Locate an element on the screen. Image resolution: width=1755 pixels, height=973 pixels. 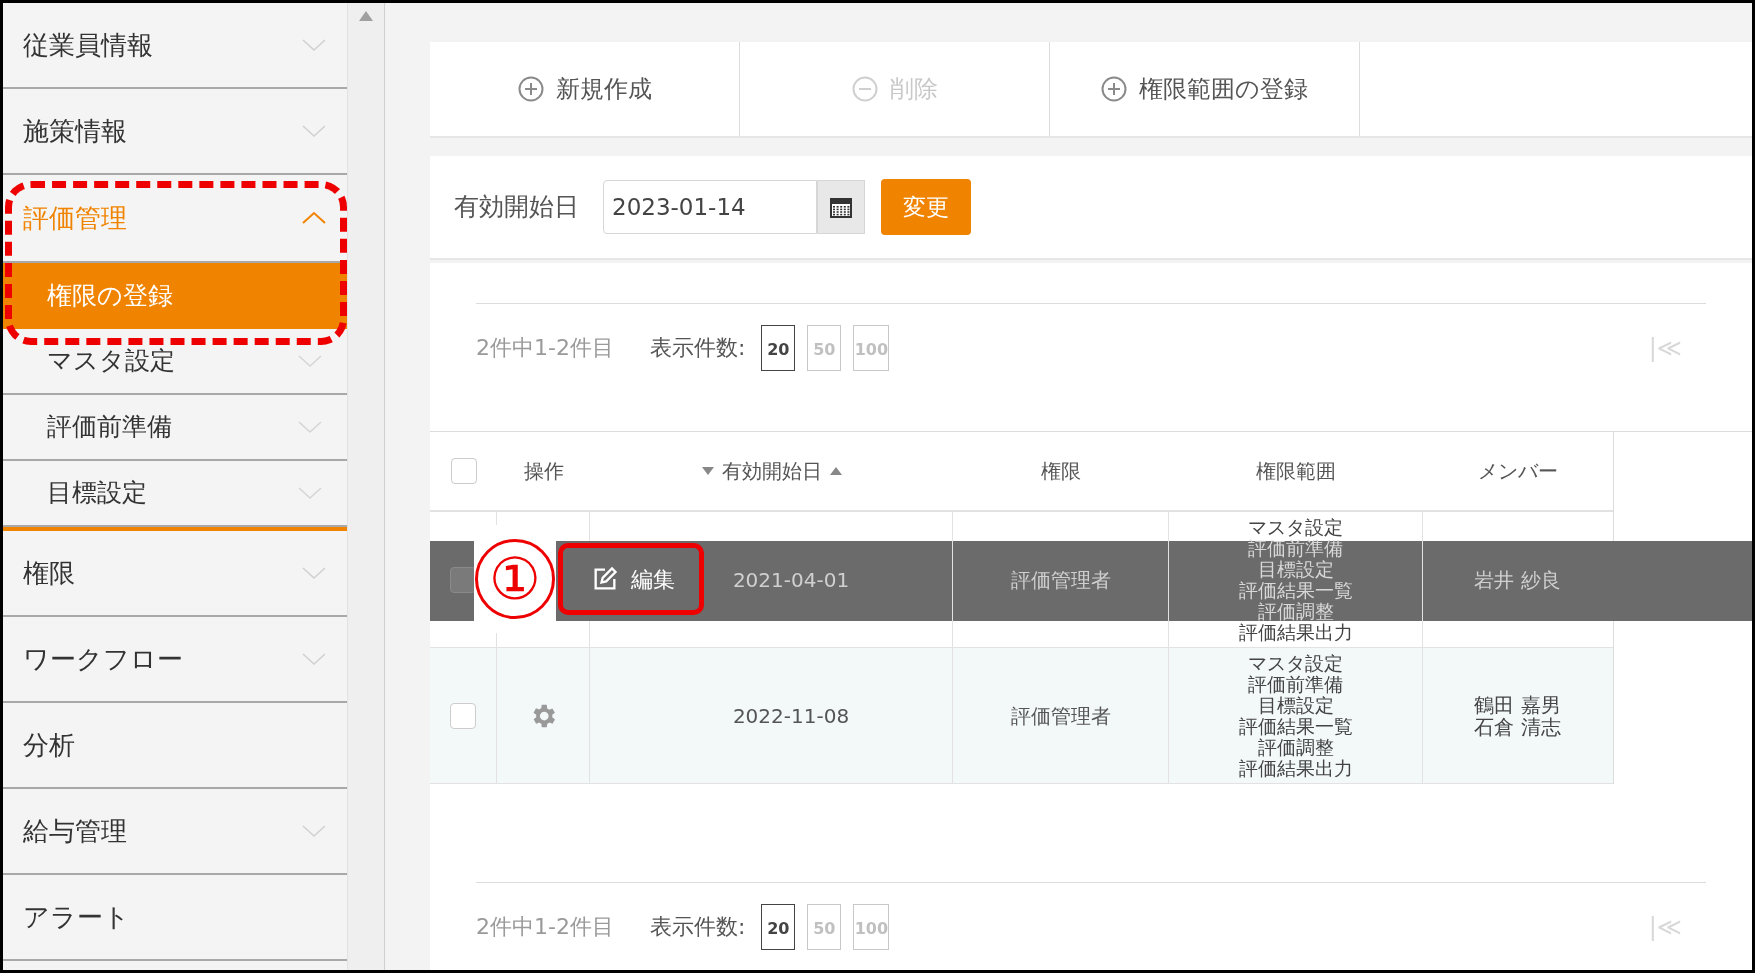
member-name: 石倉 清志 is located at coordinates (1517, 726).